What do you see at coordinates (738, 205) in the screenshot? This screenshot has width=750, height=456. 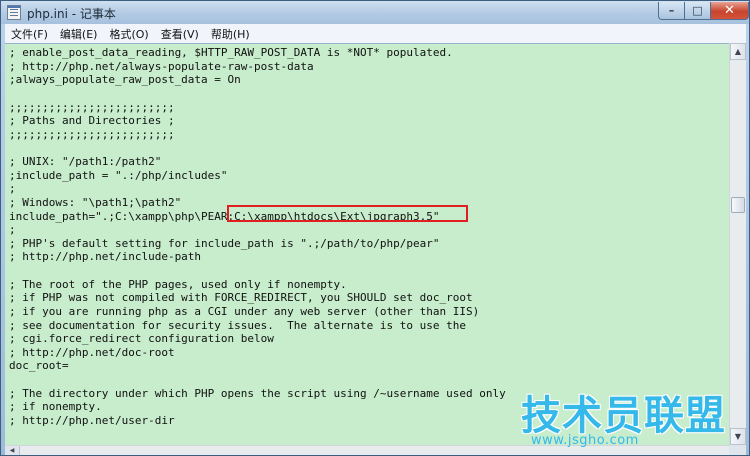 I see `vertical-scroll-thumb` at bounding box center [738, 205].